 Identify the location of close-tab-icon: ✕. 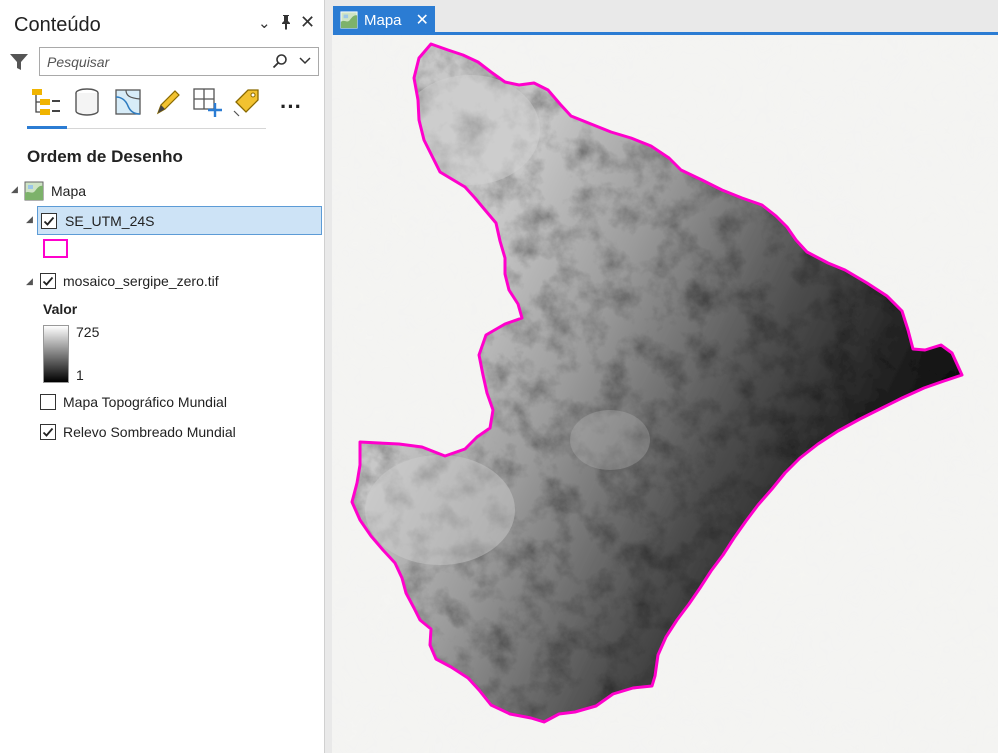
(422, 20).